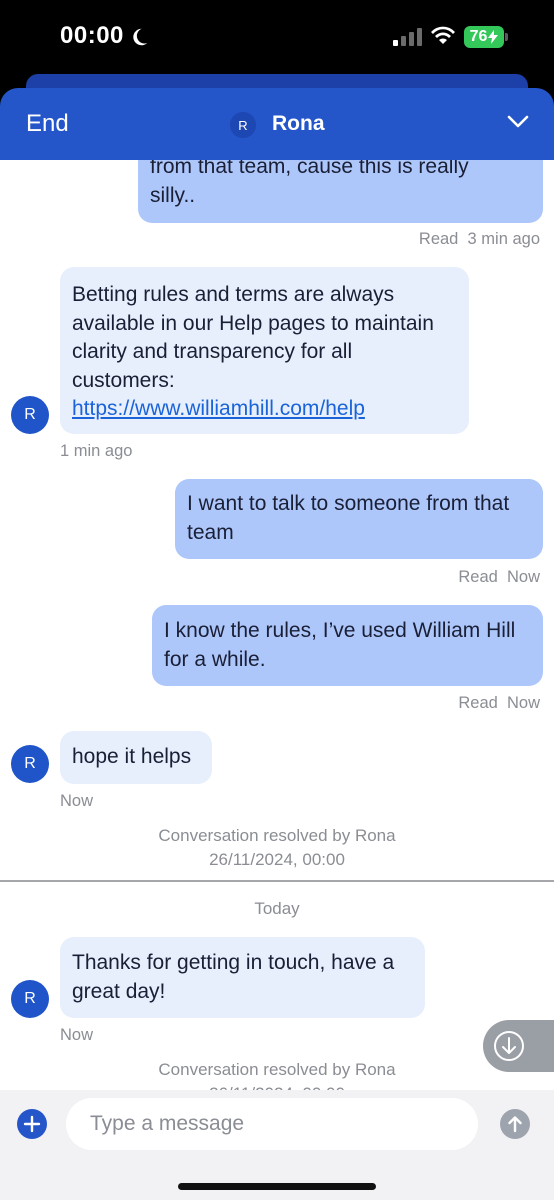 This screenshot has width=554, height=1200. What do you see at coordinates (218, 408) in the screenshot?
I see `help-link: https://www.williamhill.com/help` at bounding box center [218, 408].